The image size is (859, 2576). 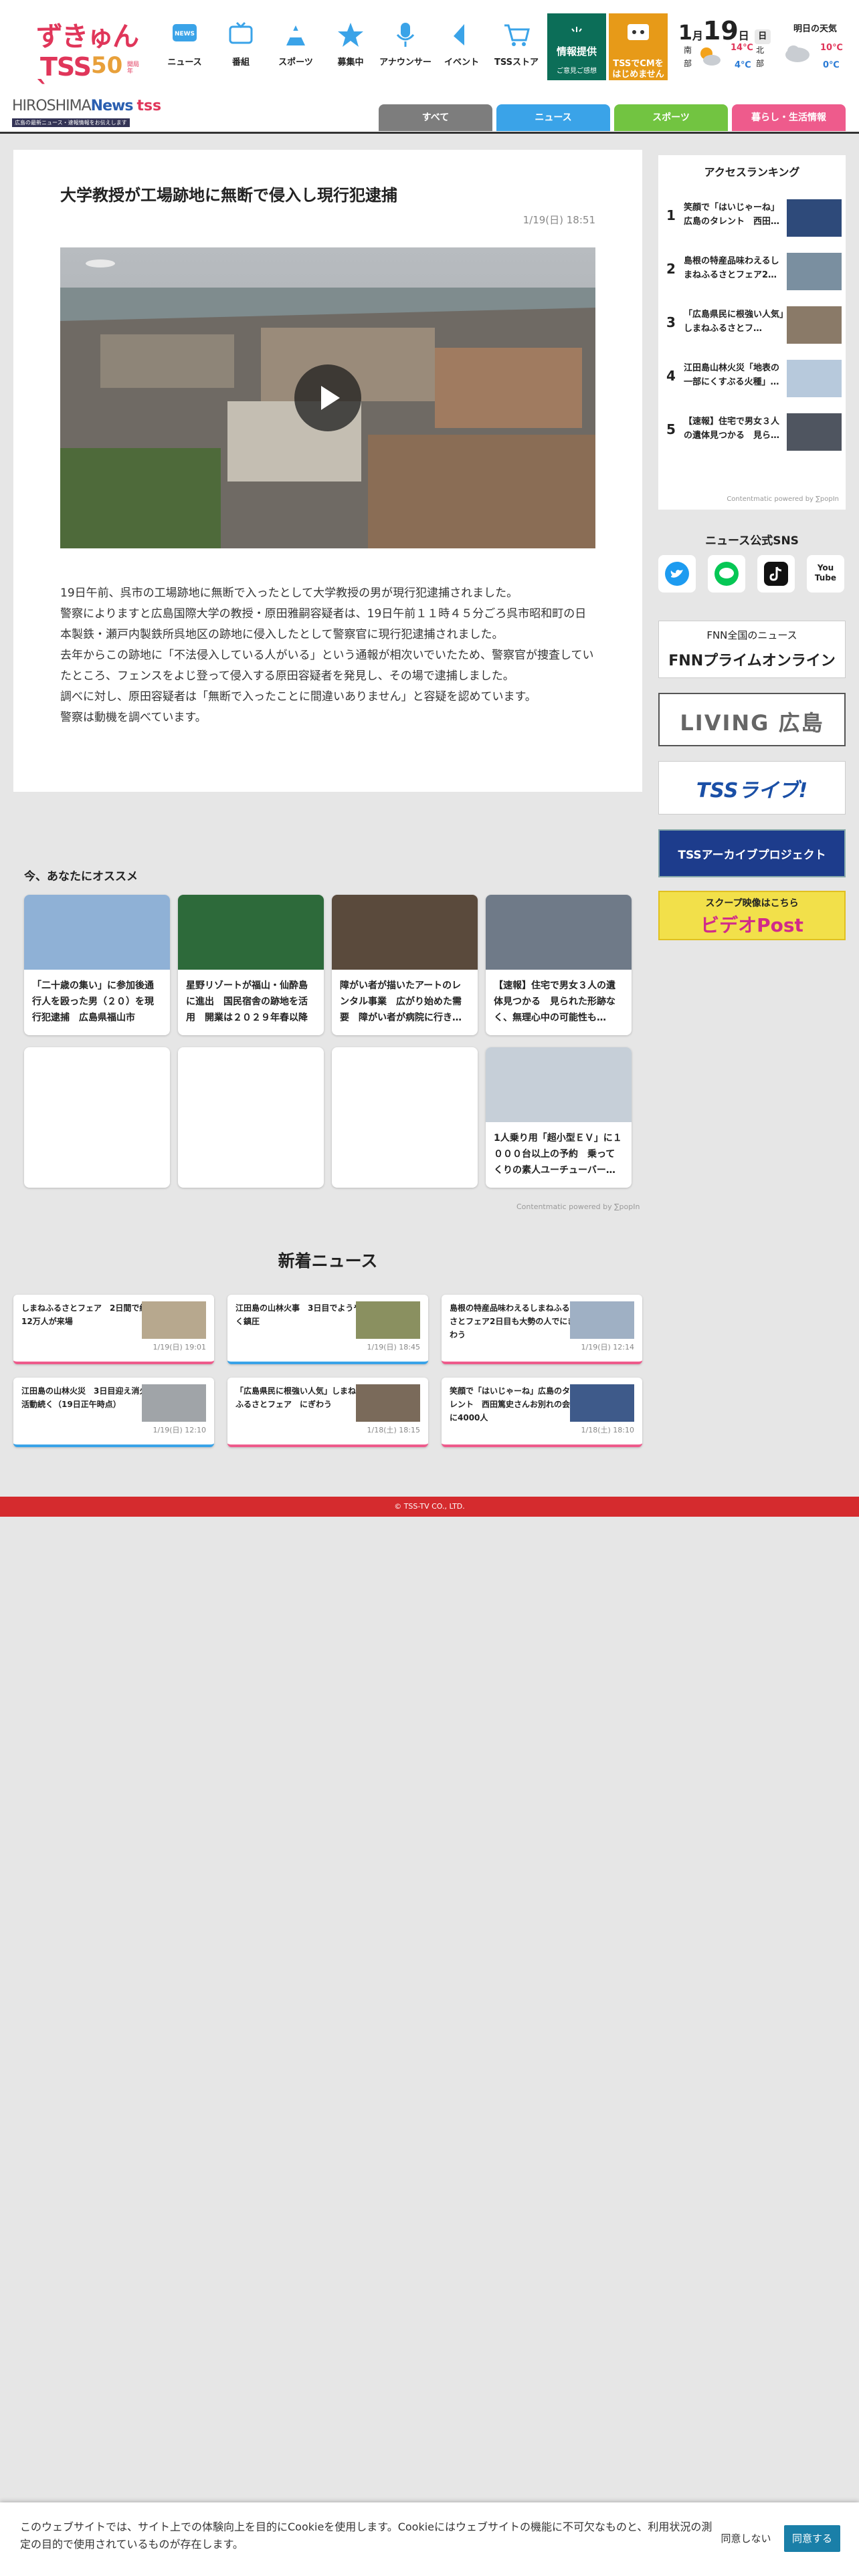 I want to click on fnn-prime-banner: FNN全国のニュース FNNプライムオンライン, so click(x=752, y=649).